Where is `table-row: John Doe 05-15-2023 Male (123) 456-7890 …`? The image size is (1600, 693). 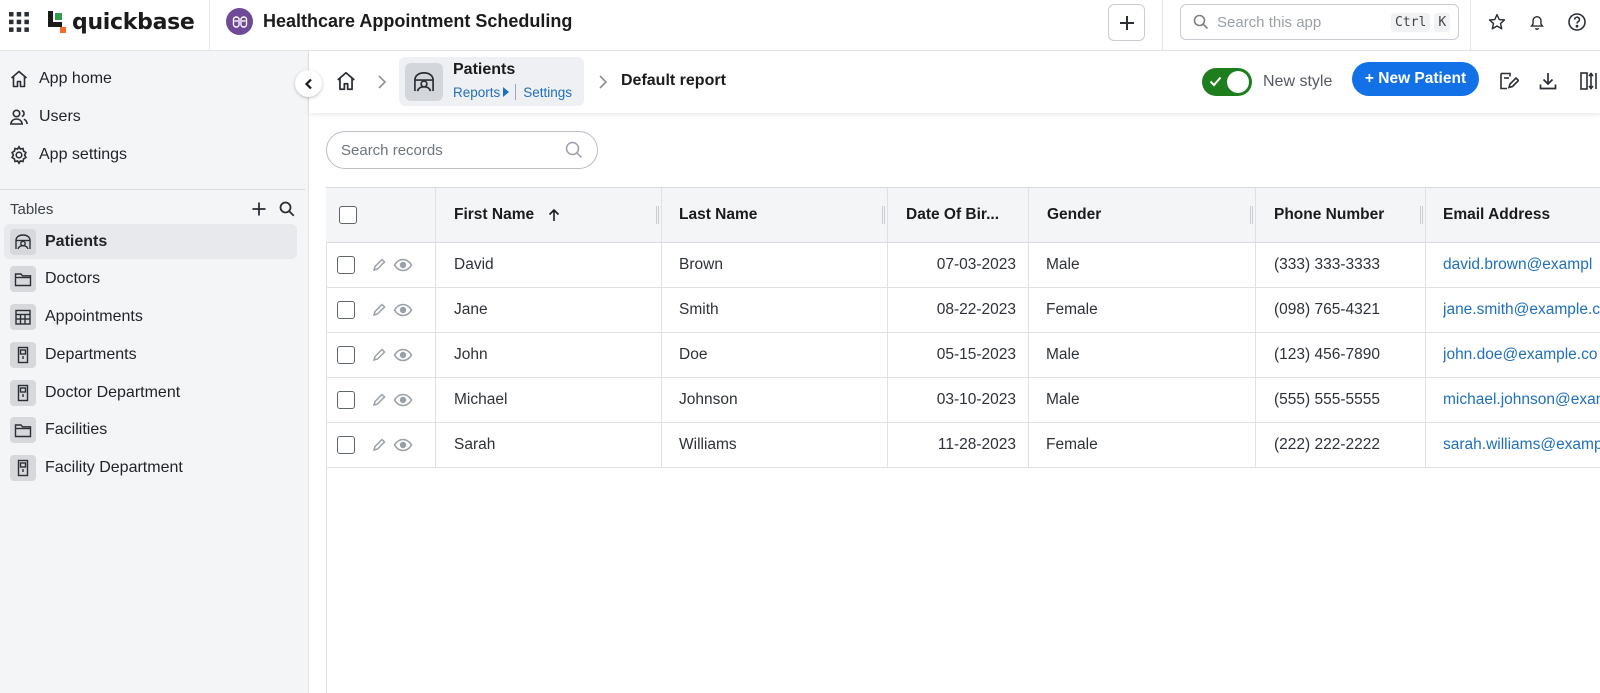
table-row: John Doe 05-15-2023 Male (123) 456-7890 … is located at coordinates (963, 355).